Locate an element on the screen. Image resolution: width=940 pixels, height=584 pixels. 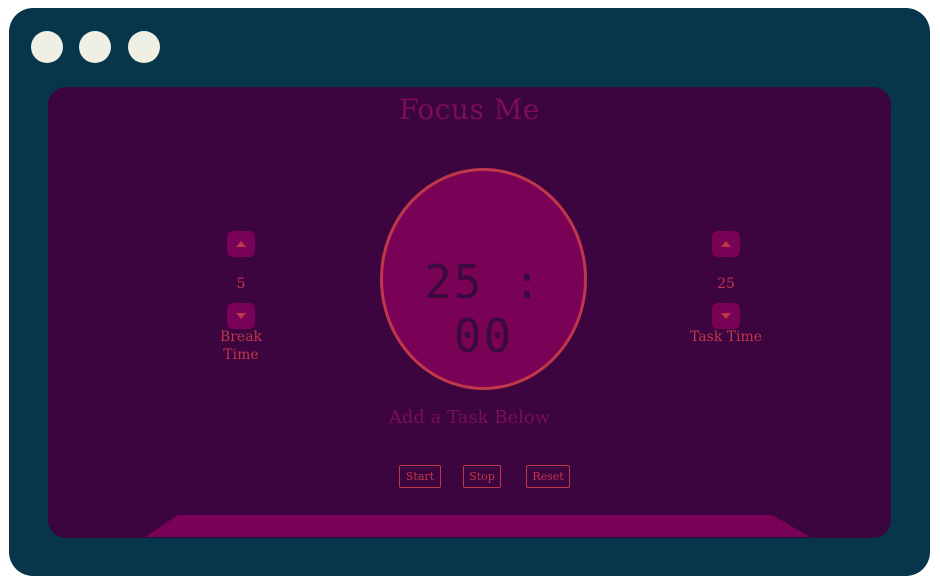
break-decrement-button is located at coordinates (241, 316).